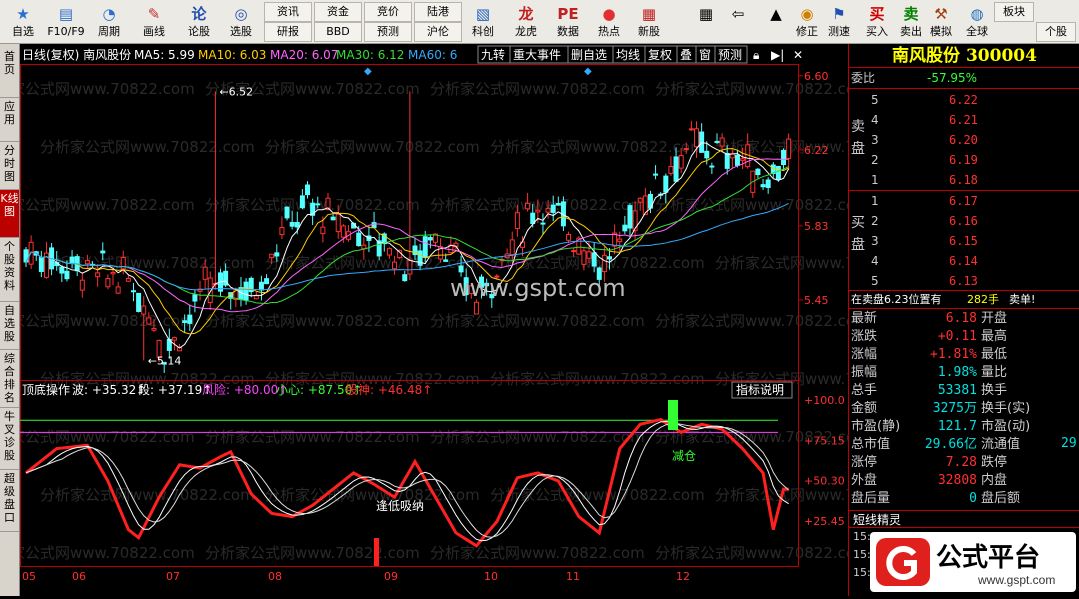  Describe the element at coordinates (589, 55) in the screenshot. I see `chart-tab-2: 删自选` at that location.